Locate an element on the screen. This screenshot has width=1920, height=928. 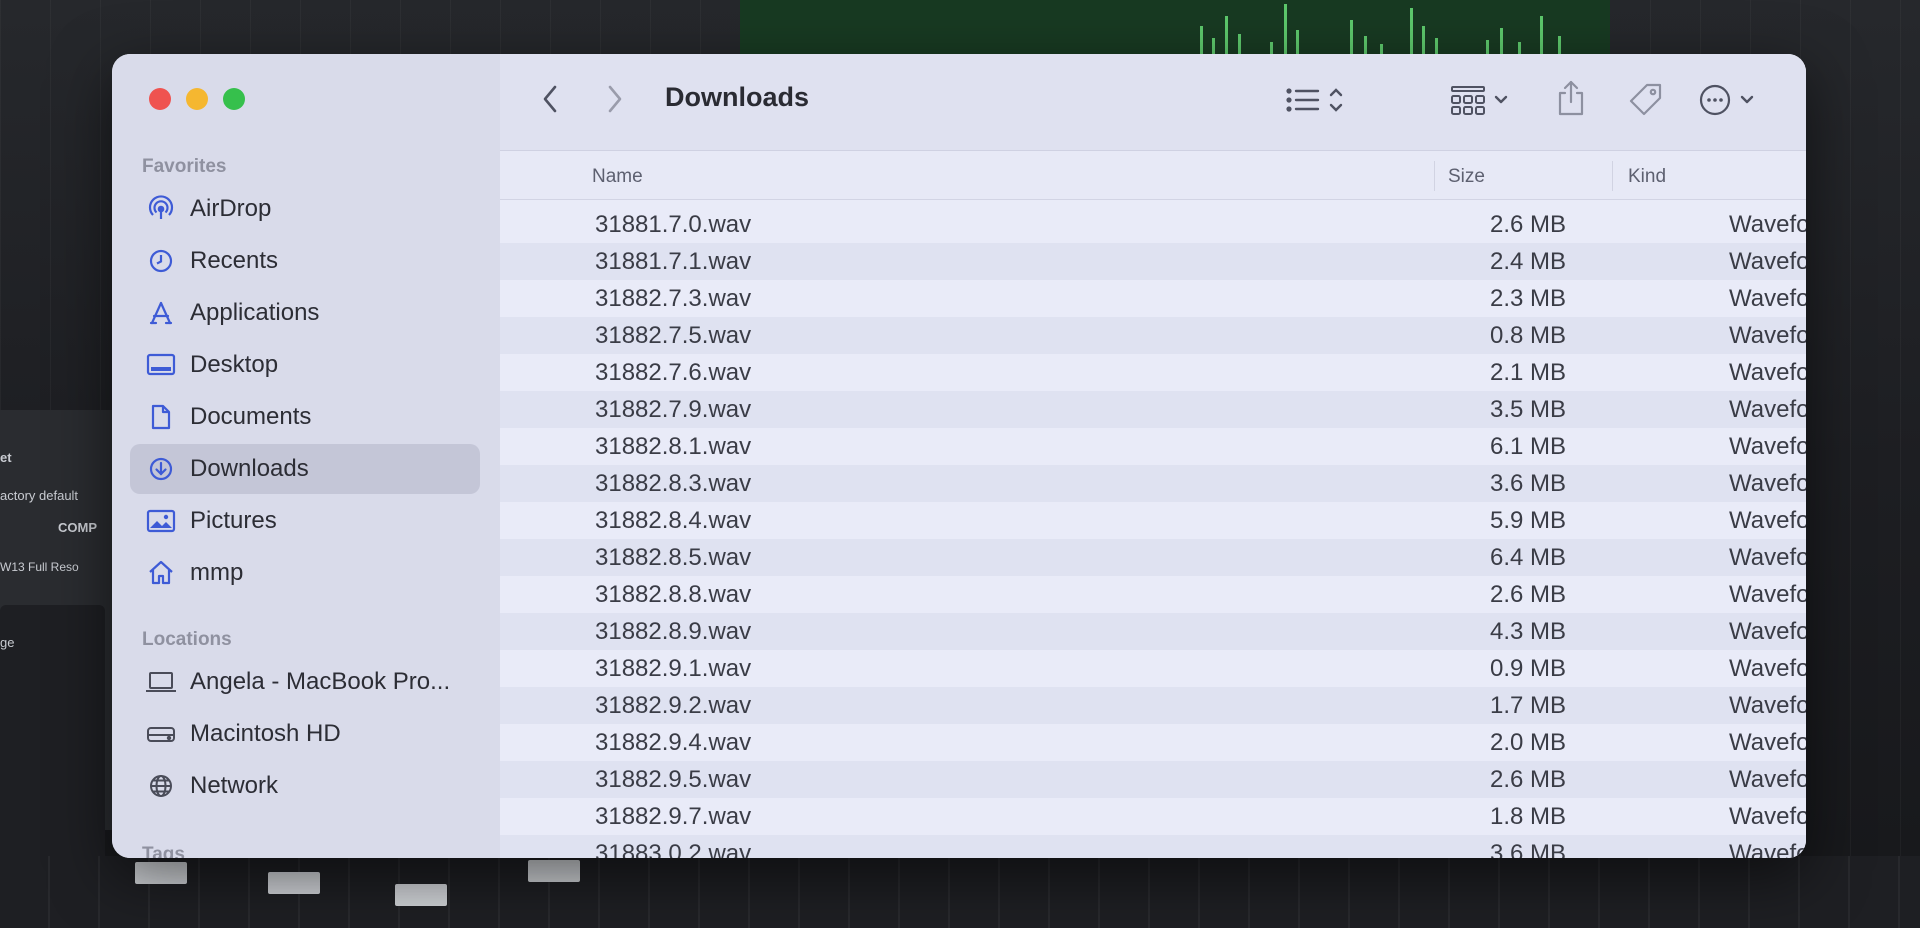
minimize-button is located at coordinates (197, 99).